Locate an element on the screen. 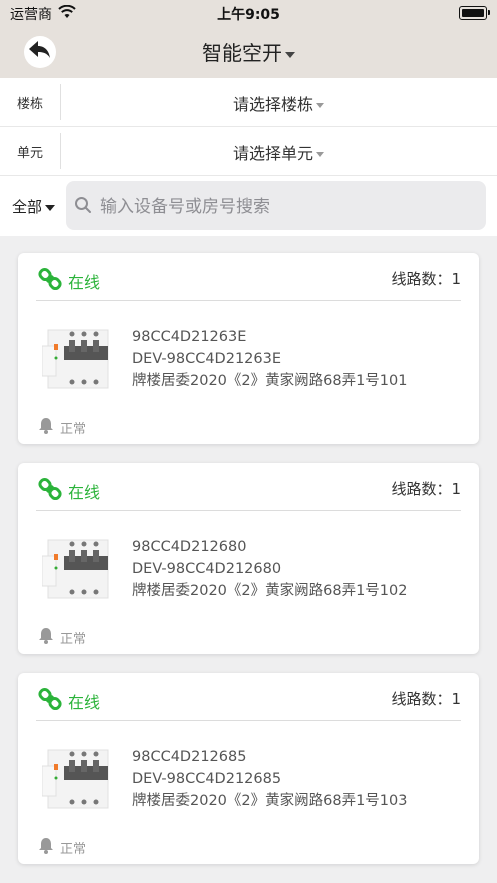 This screenshot has height=883, width=497. unit-filter: 单元 请选择单元 is located at coordinates (248, 151).